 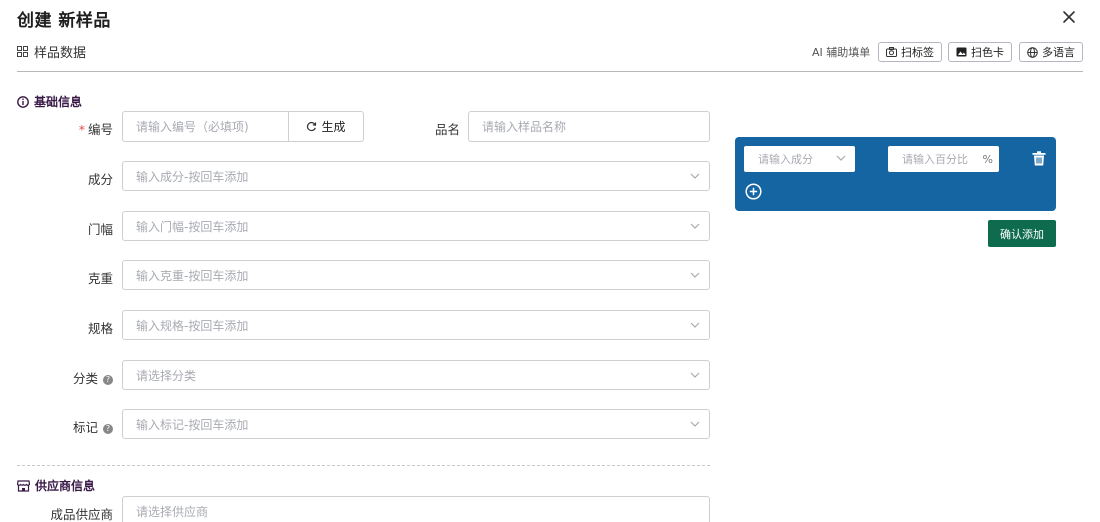 I want to click on tag-input: 输入标记-按回车添加, so click(x=416, y=424).